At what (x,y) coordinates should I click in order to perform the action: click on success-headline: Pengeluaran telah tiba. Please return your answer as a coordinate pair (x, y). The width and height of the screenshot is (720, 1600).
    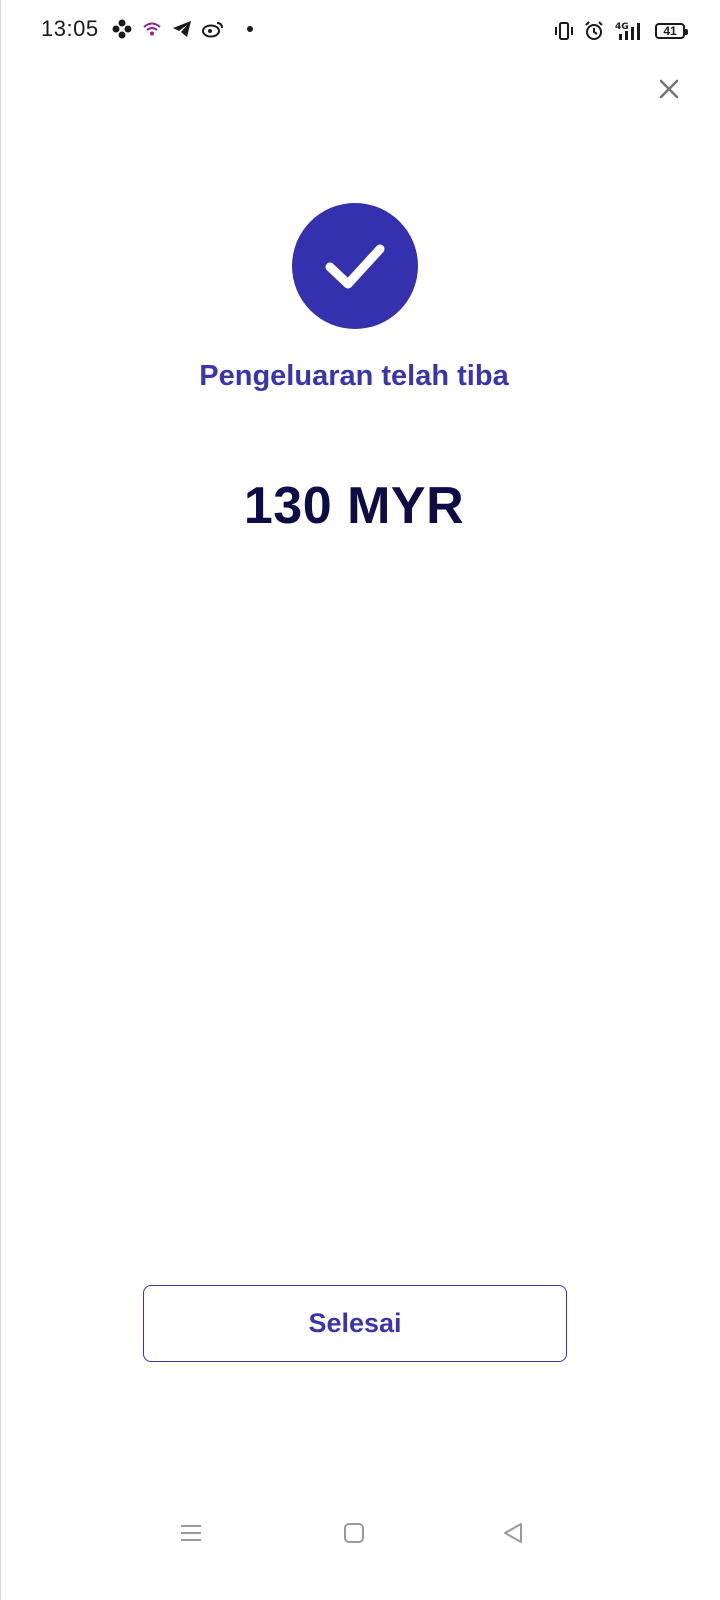
    Looking at the image, I should click on (354, 376).